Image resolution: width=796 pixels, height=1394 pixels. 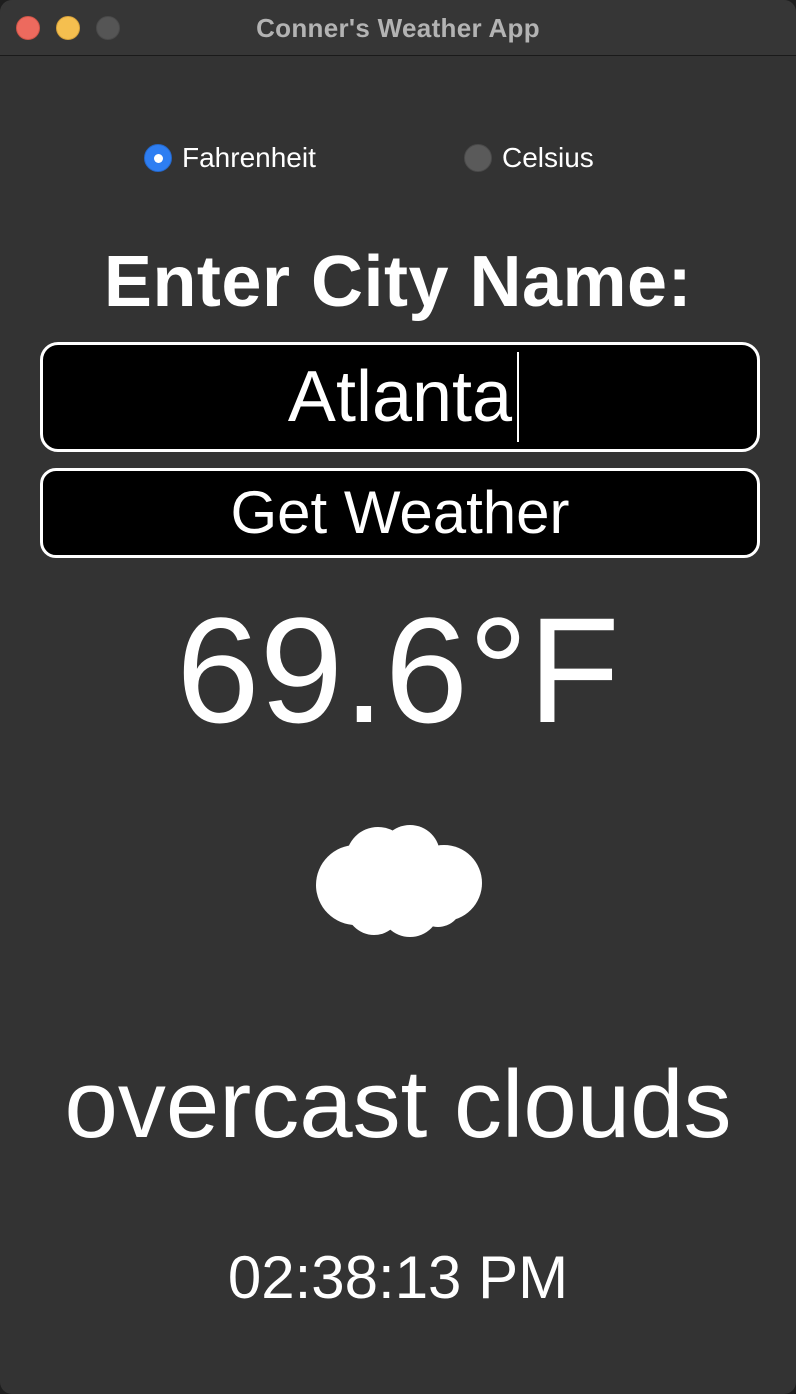 What do you see at coordinates (400, 397) in the screenshot?
I see `city-name-input` at bounding box center [400, 397].